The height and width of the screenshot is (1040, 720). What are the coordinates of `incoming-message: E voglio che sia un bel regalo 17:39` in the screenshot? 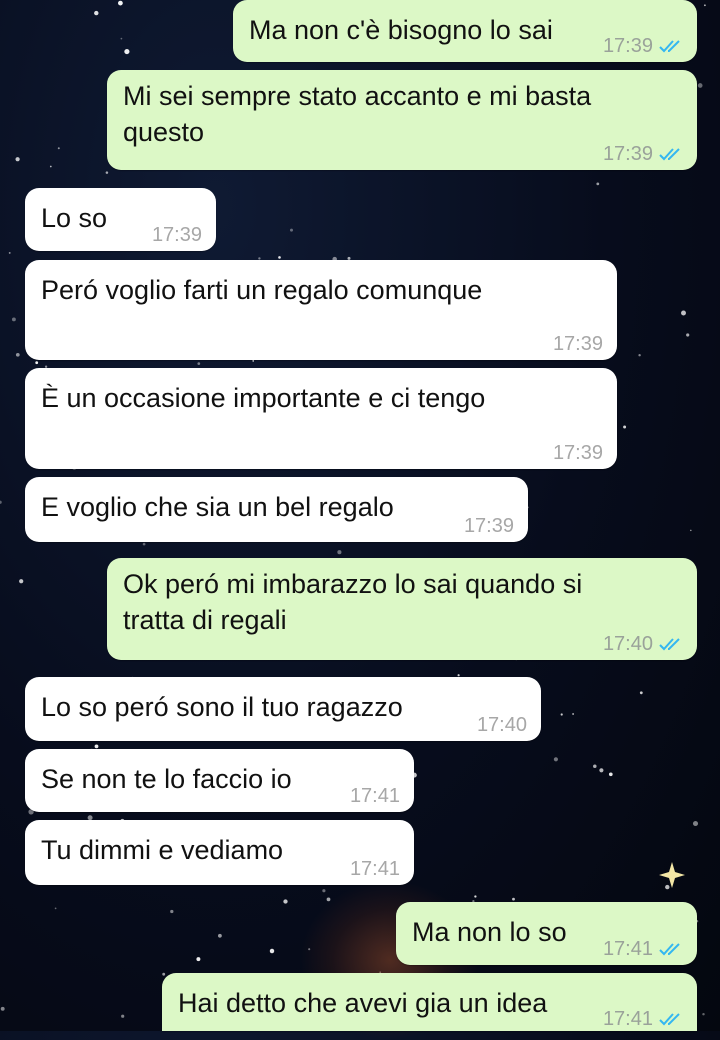 It's located at (276, 509).